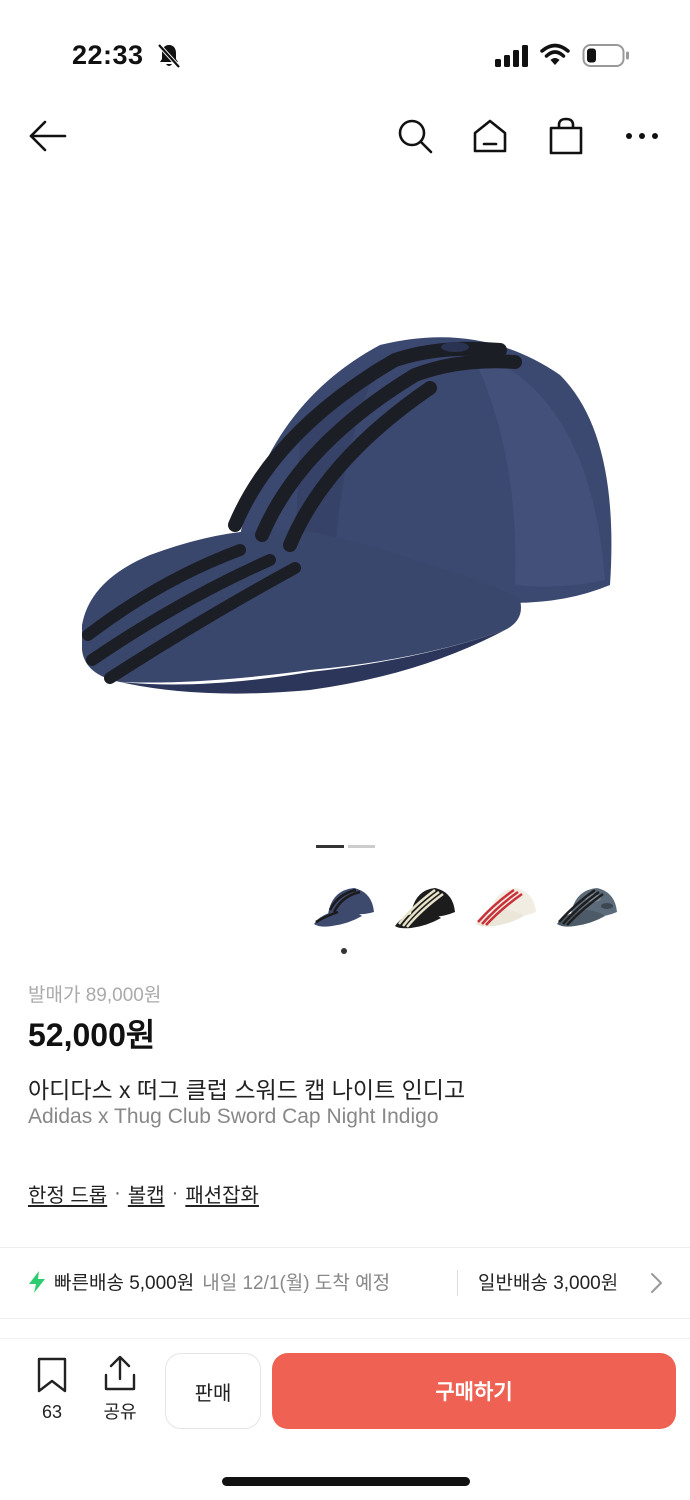 The width and height of the screenshot is (690, 1500). Describe the element at coordinates (92, 1035) in the screenshot. I see `current-price: 52,000원` at that location.